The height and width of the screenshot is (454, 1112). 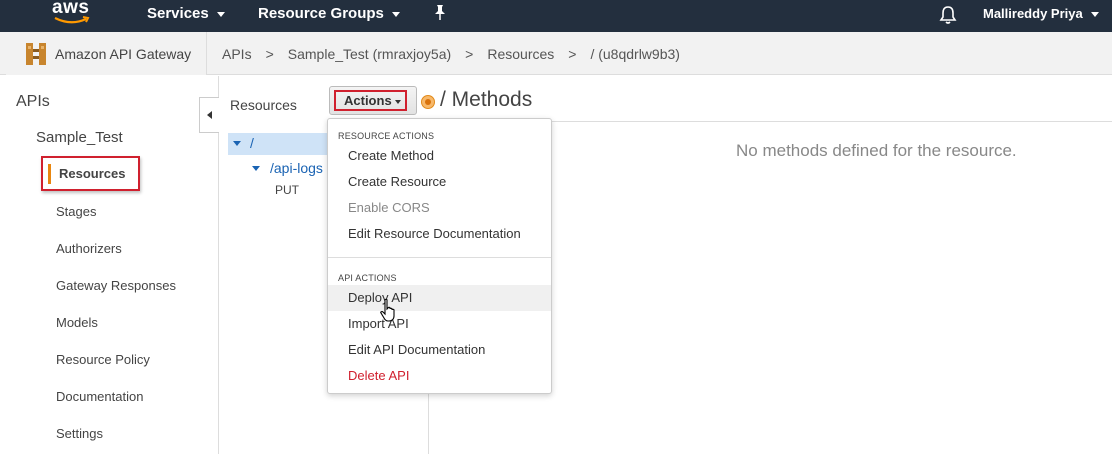 I want to click on resource-api-logs: /api-logs, so click(x=296, y=168).